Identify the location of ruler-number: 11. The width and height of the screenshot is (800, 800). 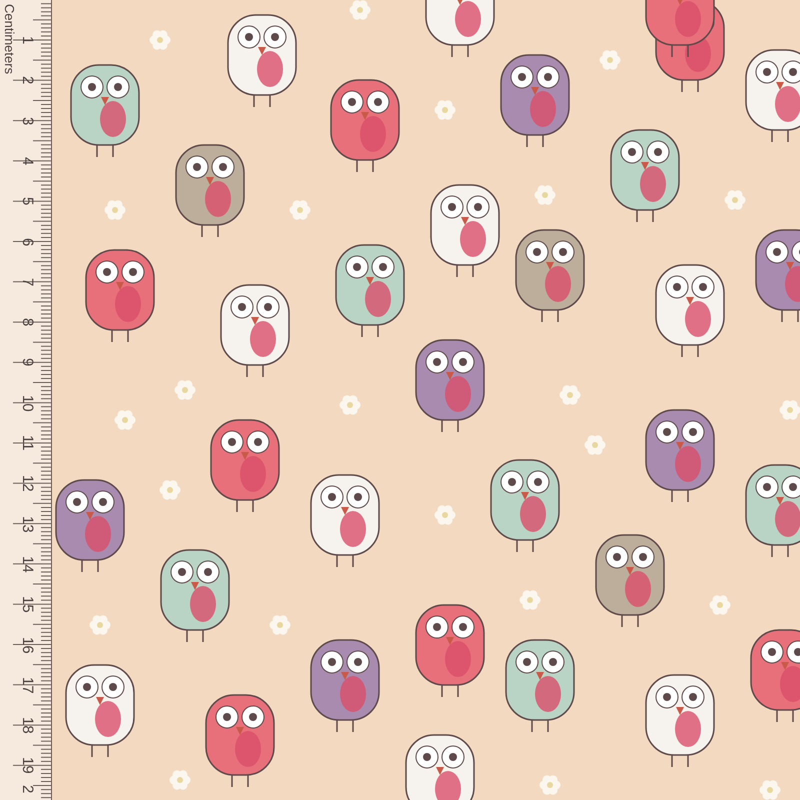
(27, 443).